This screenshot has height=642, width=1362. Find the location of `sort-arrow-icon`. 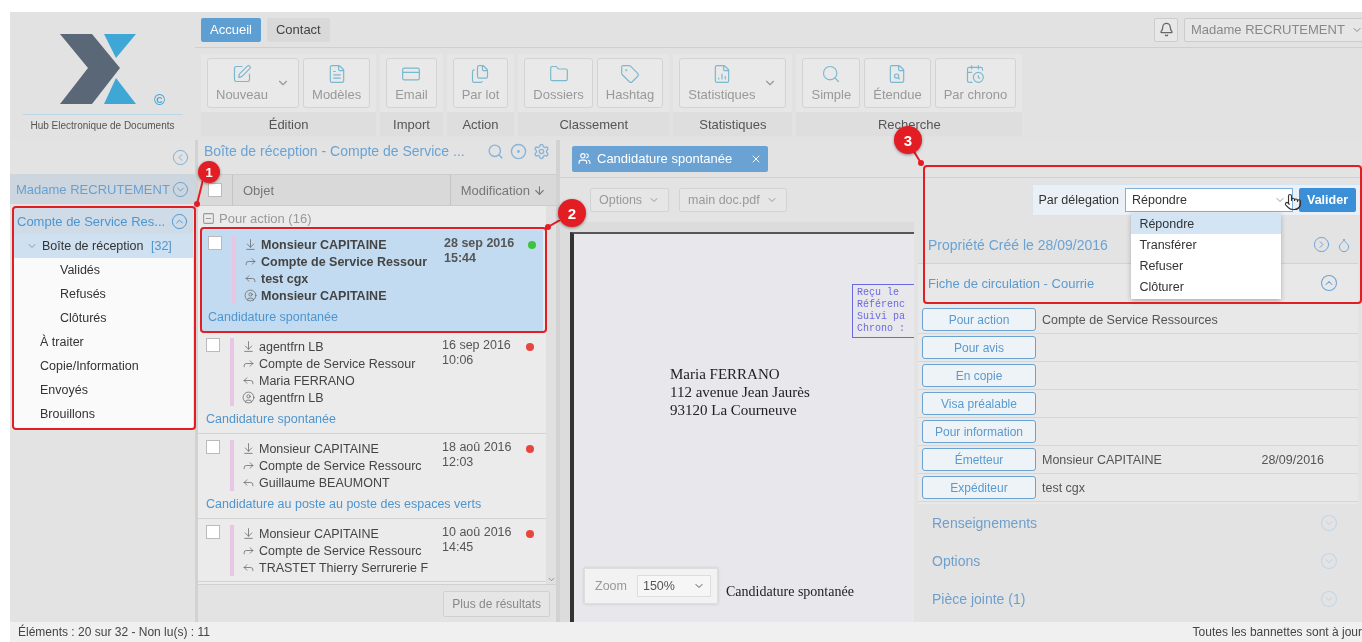

sort-arrow-icon is located at coordinates (539, 190).